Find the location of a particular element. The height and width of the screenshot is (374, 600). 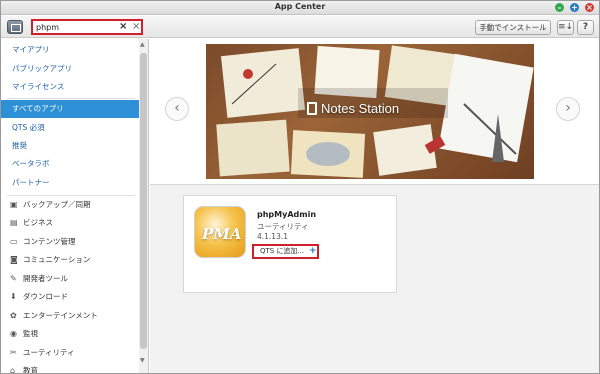

sidebar-item-my-licenses: マイライセンス is located at coordinates (70, 87).